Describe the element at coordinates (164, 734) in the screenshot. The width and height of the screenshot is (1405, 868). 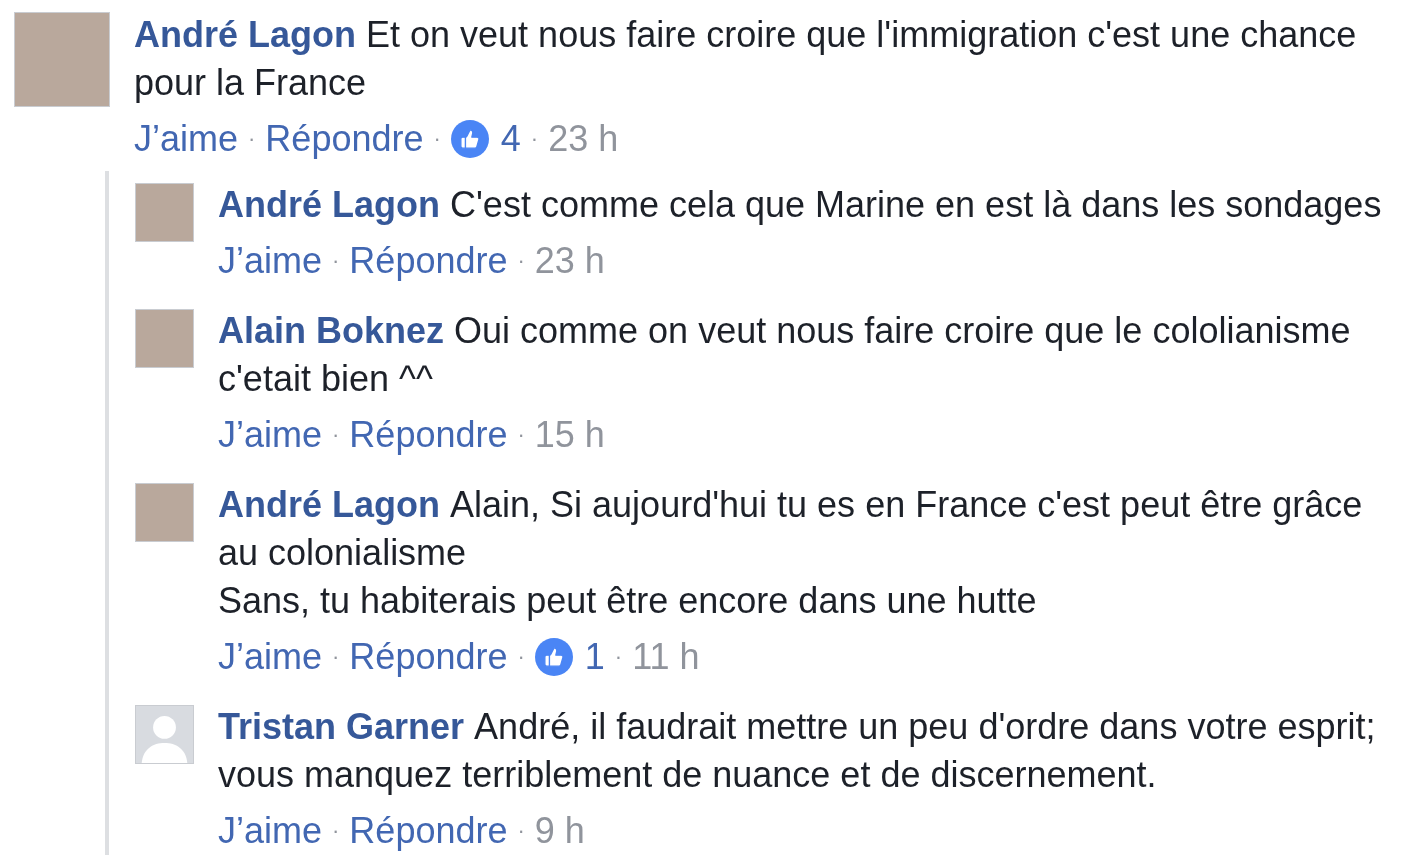
I see `avatar-silhouette` at that location.